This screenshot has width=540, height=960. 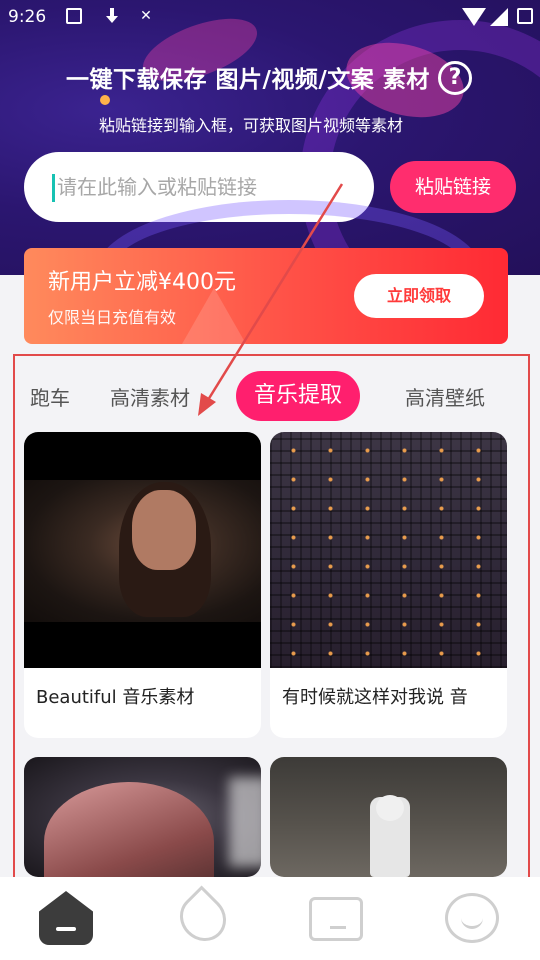 What do you see at coordinates (150, 396) in the screenshot?
I see `tab-hd-material: 高清素材` at bounding box center [150, 396].